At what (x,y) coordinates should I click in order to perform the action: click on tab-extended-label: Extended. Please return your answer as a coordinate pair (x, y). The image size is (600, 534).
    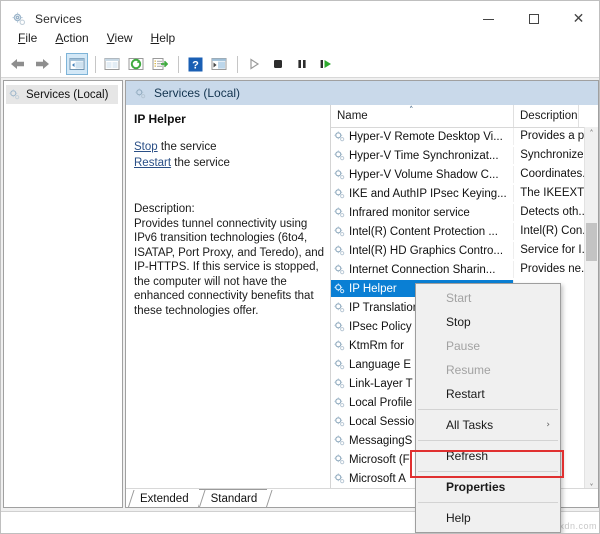
    Looking at the image, I should click on (164, 498).